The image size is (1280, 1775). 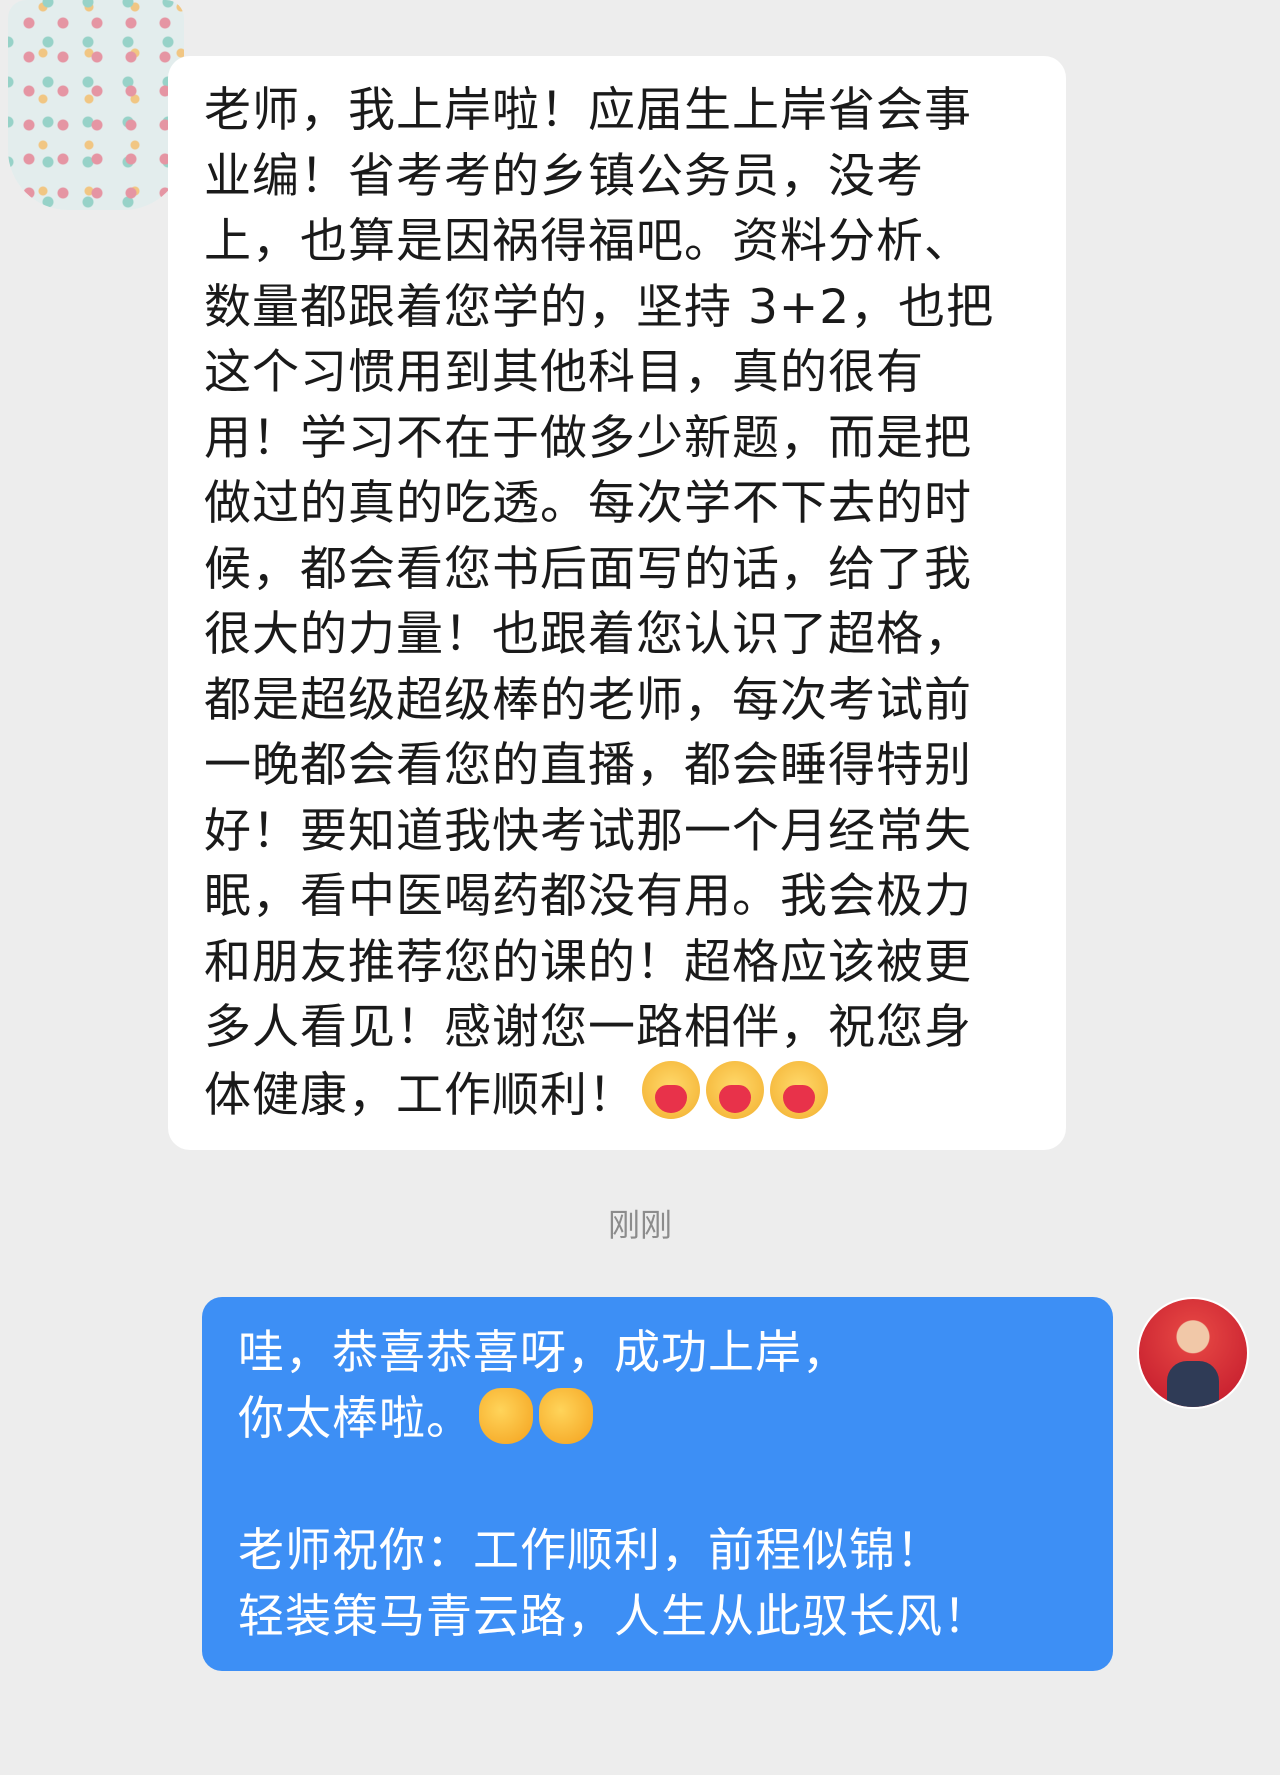 What do you see at coordinates (588, 503) in the screenshot?
I see `message-line: 做过的真的吃透。每次学不下去的时` at bounding box center [588, 503].